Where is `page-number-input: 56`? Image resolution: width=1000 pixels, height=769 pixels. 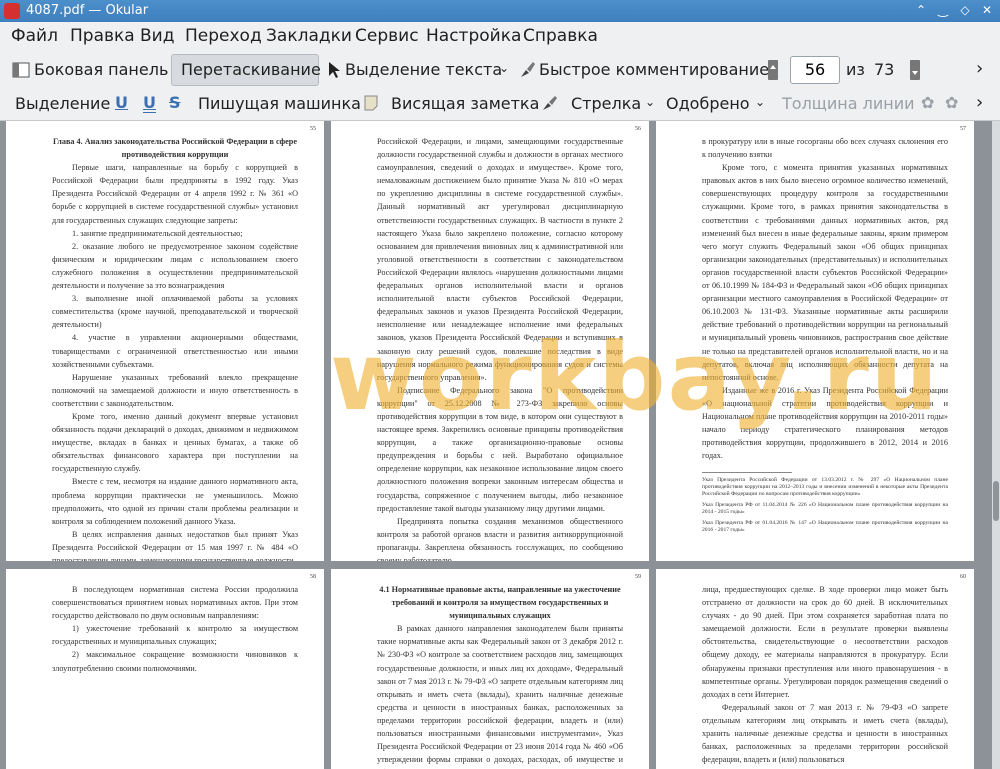
page-number-input: 56 is located at coordinates (815, 70).